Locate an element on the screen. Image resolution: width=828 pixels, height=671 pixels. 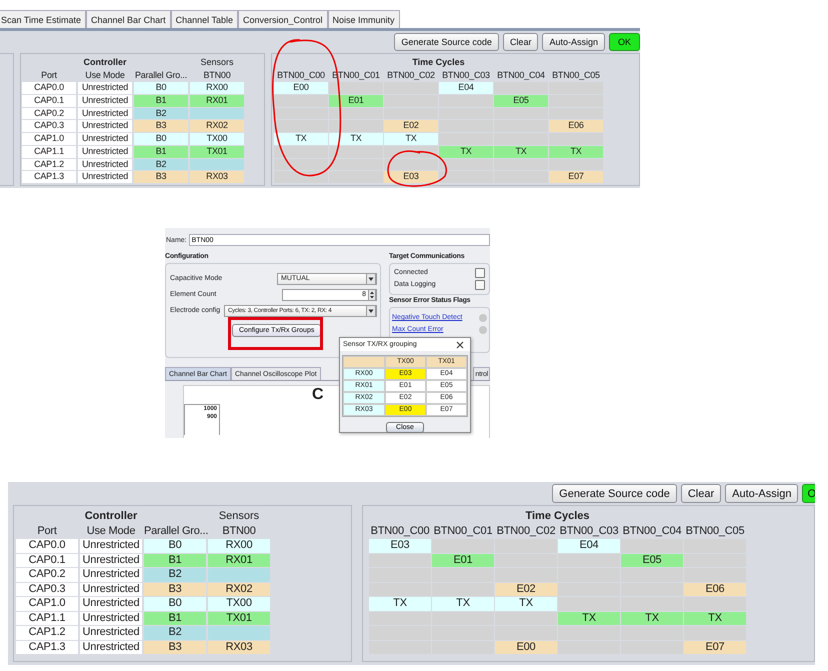
column-header: BTN00 is located at coordinates (217, 76).